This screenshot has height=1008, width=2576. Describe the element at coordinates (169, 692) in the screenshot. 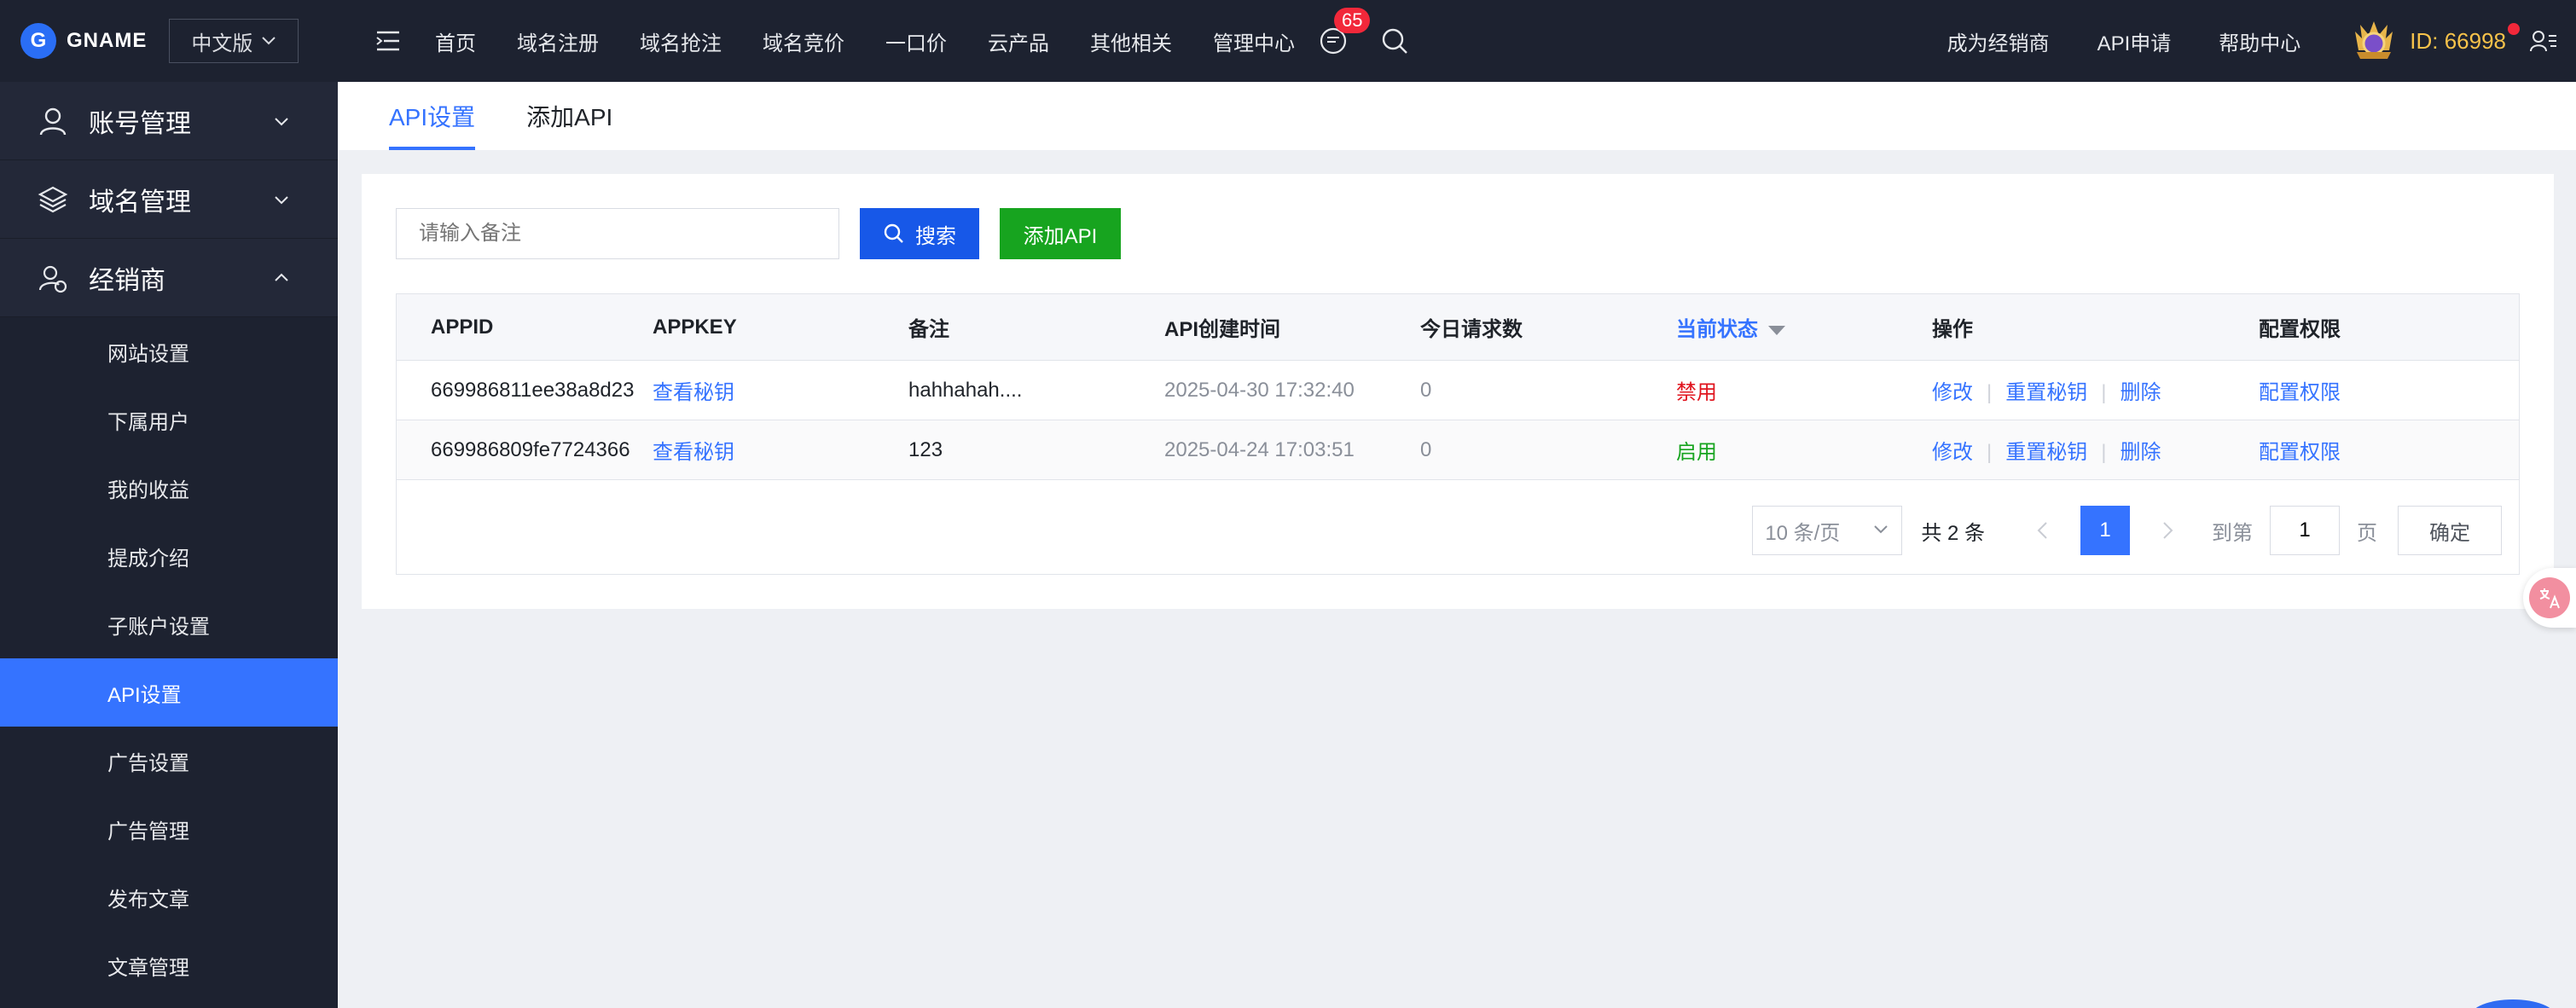

I see `sidebar-item-api-settings: API设置` at that location.